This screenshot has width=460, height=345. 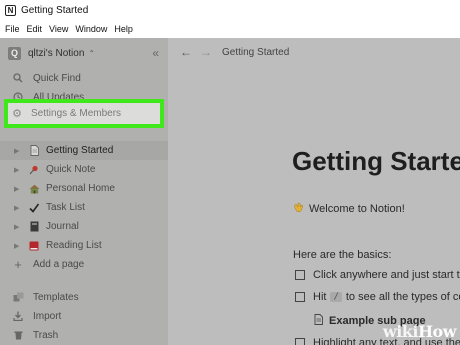 I want to click on back-arrow-icon: ←, so click(x=186, y=52).